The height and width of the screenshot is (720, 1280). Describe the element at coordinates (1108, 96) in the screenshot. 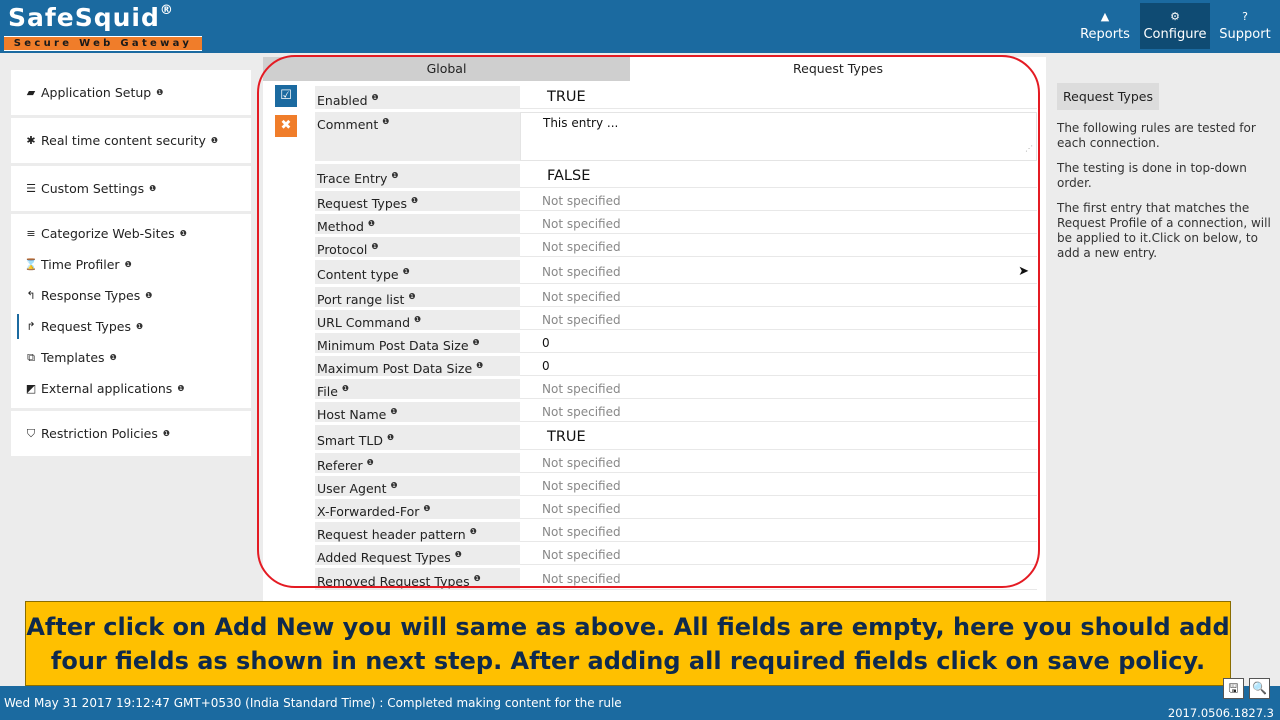

I see `help-title: Request Types` at that location.